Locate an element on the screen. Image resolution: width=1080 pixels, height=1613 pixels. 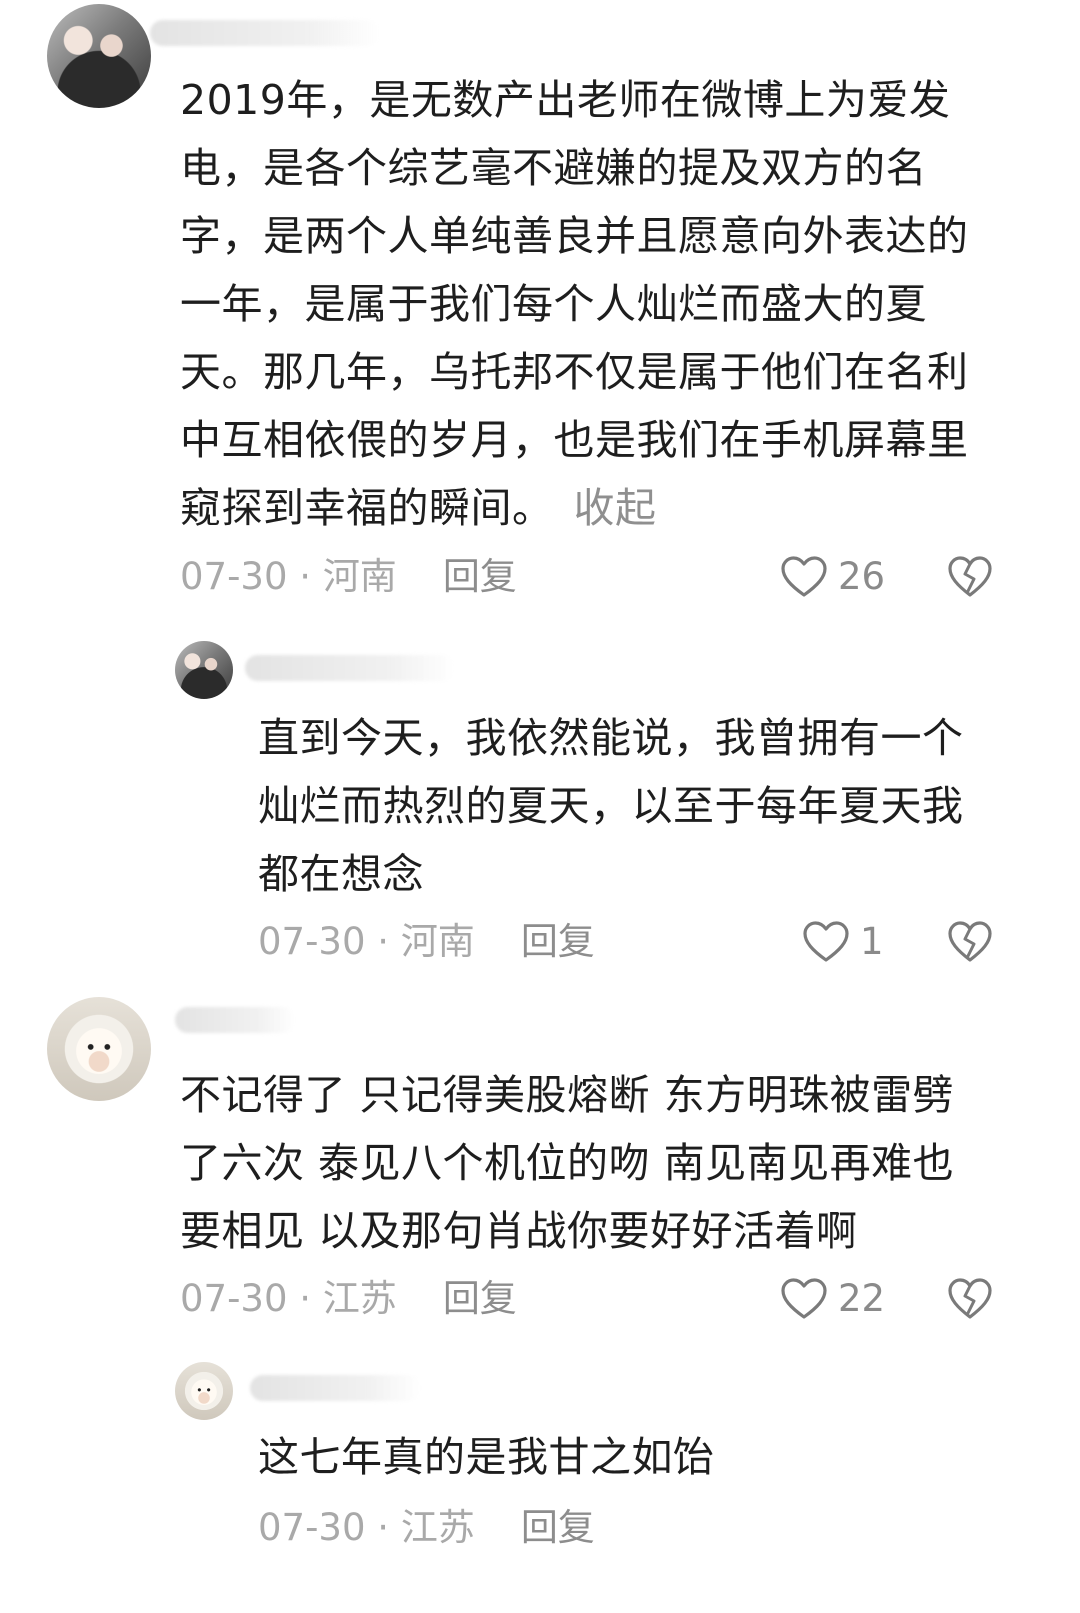
comment-text: 直到今天，我依然能说，我曾拥有一个 灿烂而热烈的夏天，以至于每年夏天我 都在想念 is located at coordinates (611, 806).